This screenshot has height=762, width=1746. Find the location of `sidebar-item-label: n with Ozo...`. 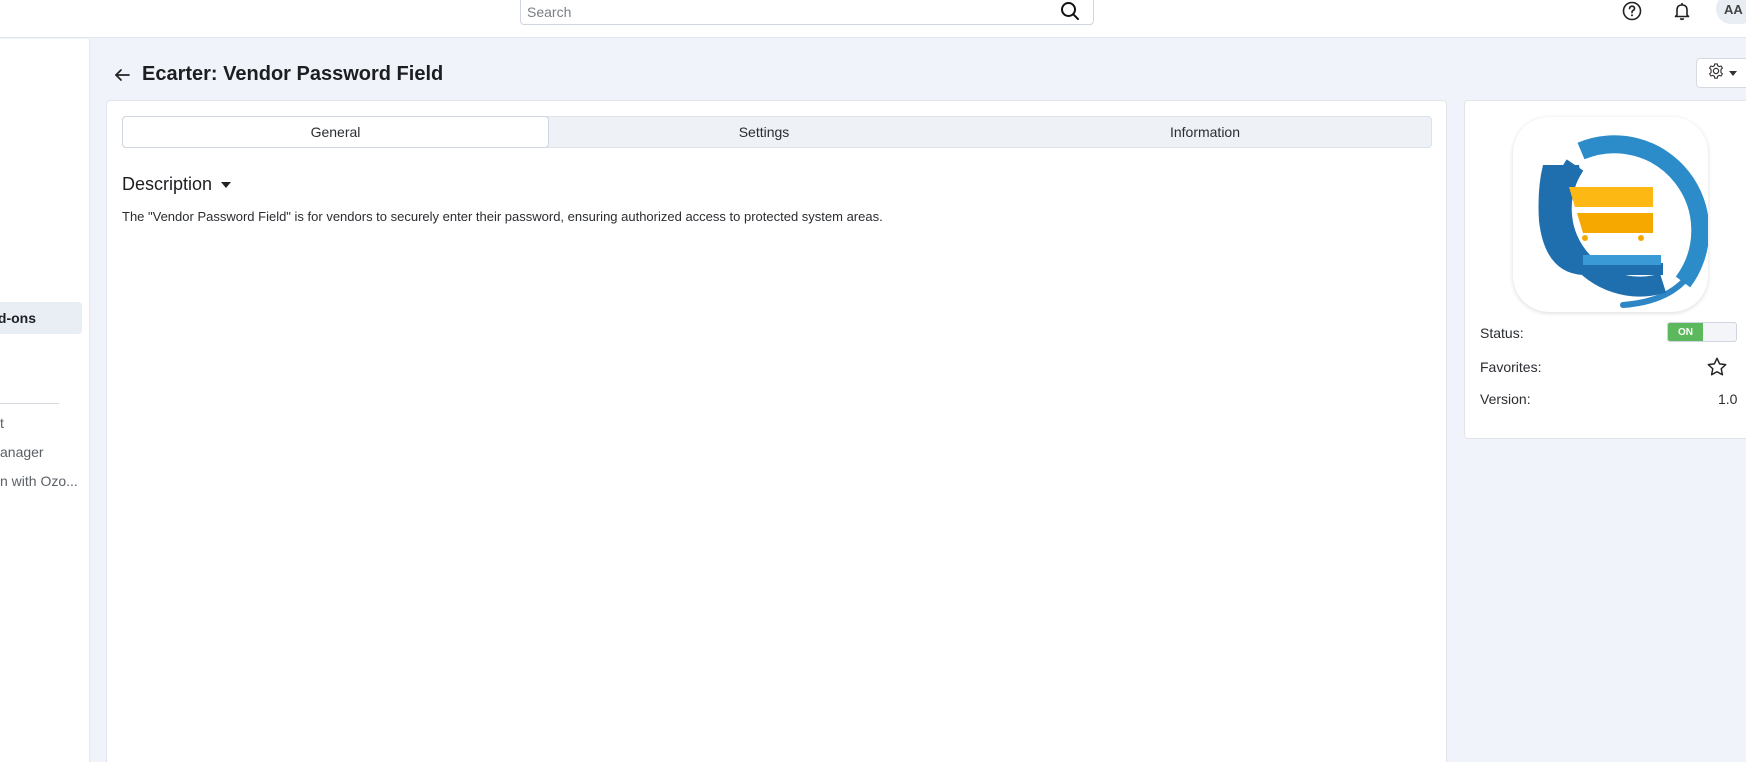

sidebar-item-label: n with Ozo... is located at coordinates (39, 481).